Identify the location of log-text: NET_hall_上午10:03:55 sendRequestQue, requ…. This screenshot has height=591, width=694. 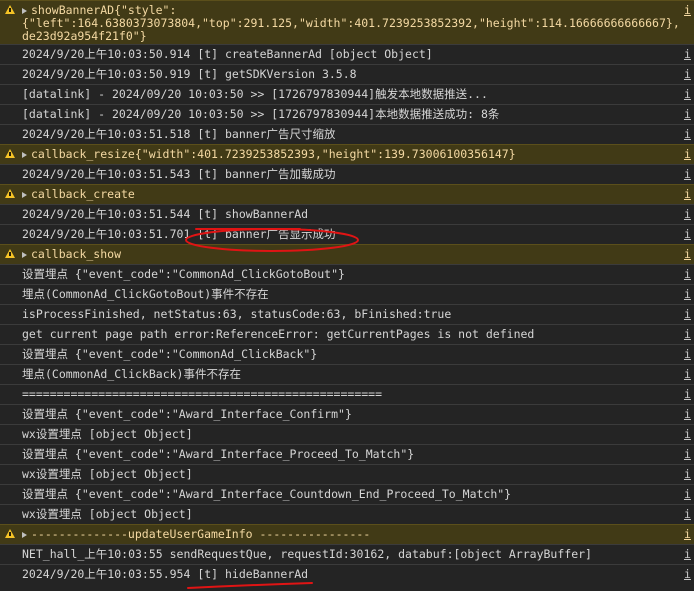
(307, 554).